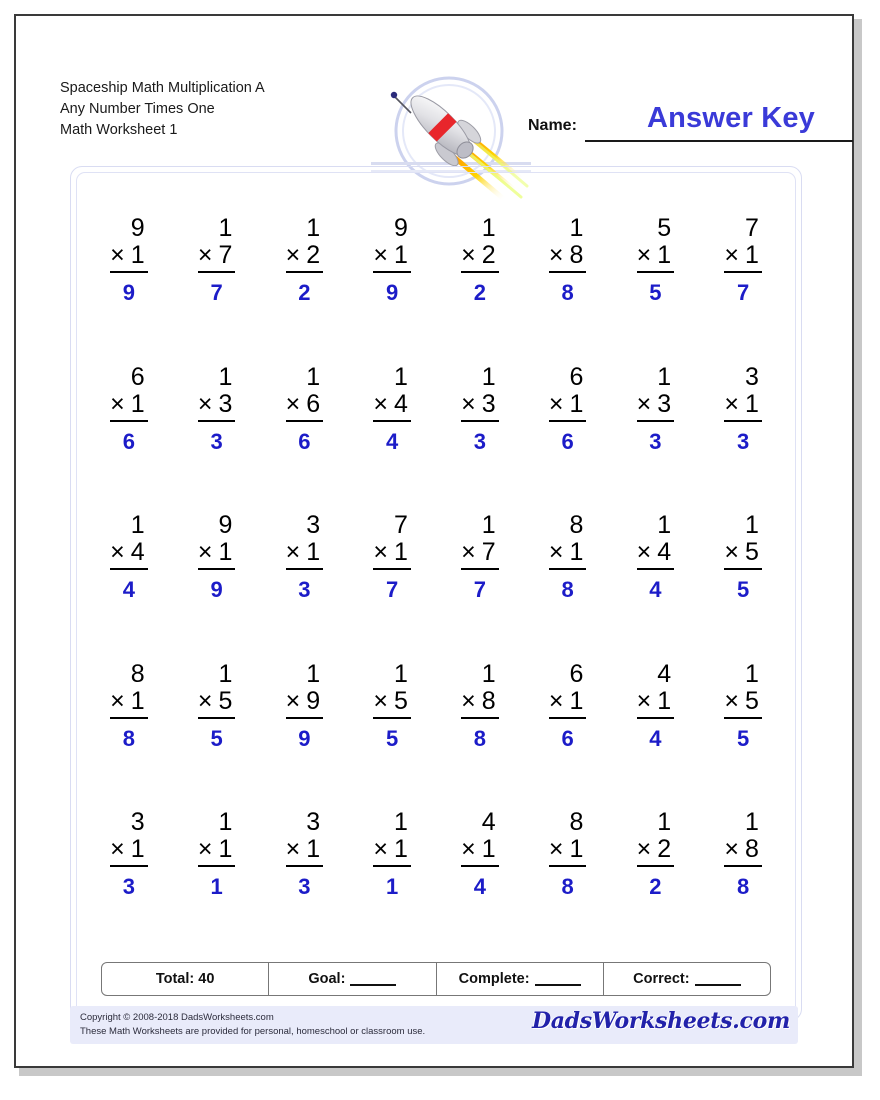 The image size is (880, 1100). Describe the element at coordinates (305, 416) in the screenshot. I see `problem: 1 × 6 6` at that location.